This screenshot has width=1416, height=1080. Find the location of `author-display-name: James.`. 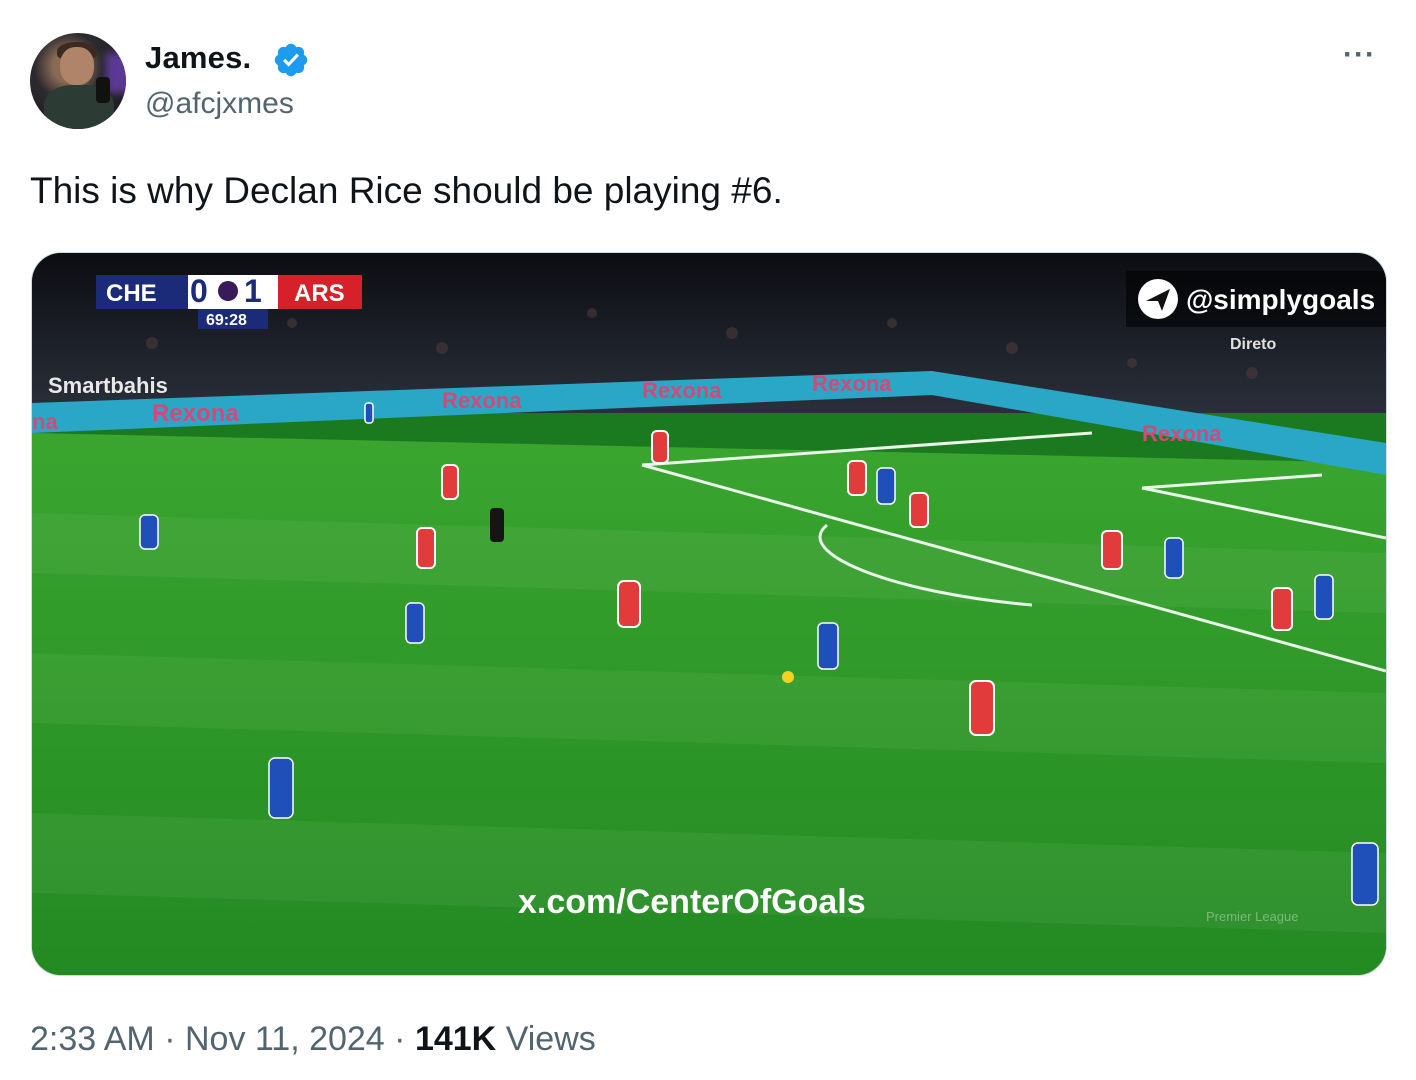

author-display-name: James. is located at coordinates (198, 58).